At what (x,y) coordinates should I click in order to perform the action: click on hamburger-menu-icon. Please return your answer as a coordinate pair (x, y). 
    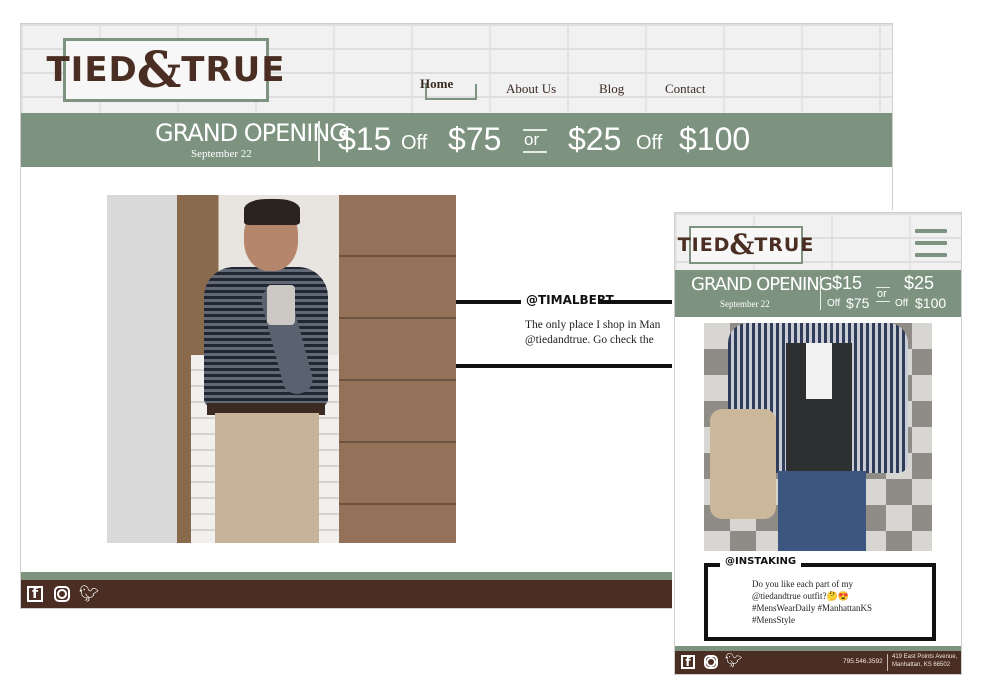
    Looking at the image, I should click on (931, 243).